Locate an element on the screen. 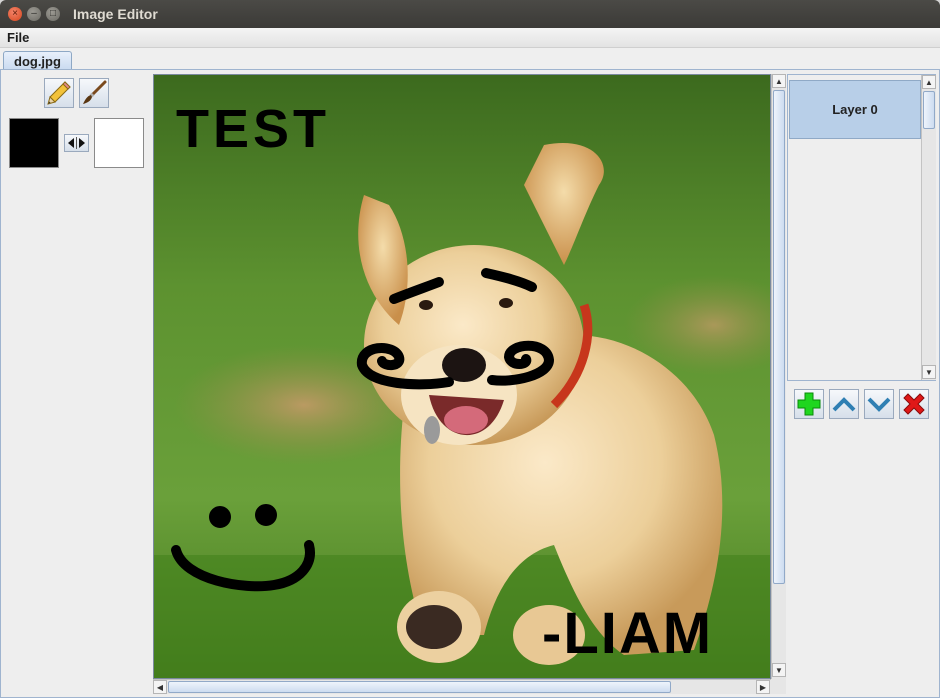  x-icon is located at coordinates (914, 404).